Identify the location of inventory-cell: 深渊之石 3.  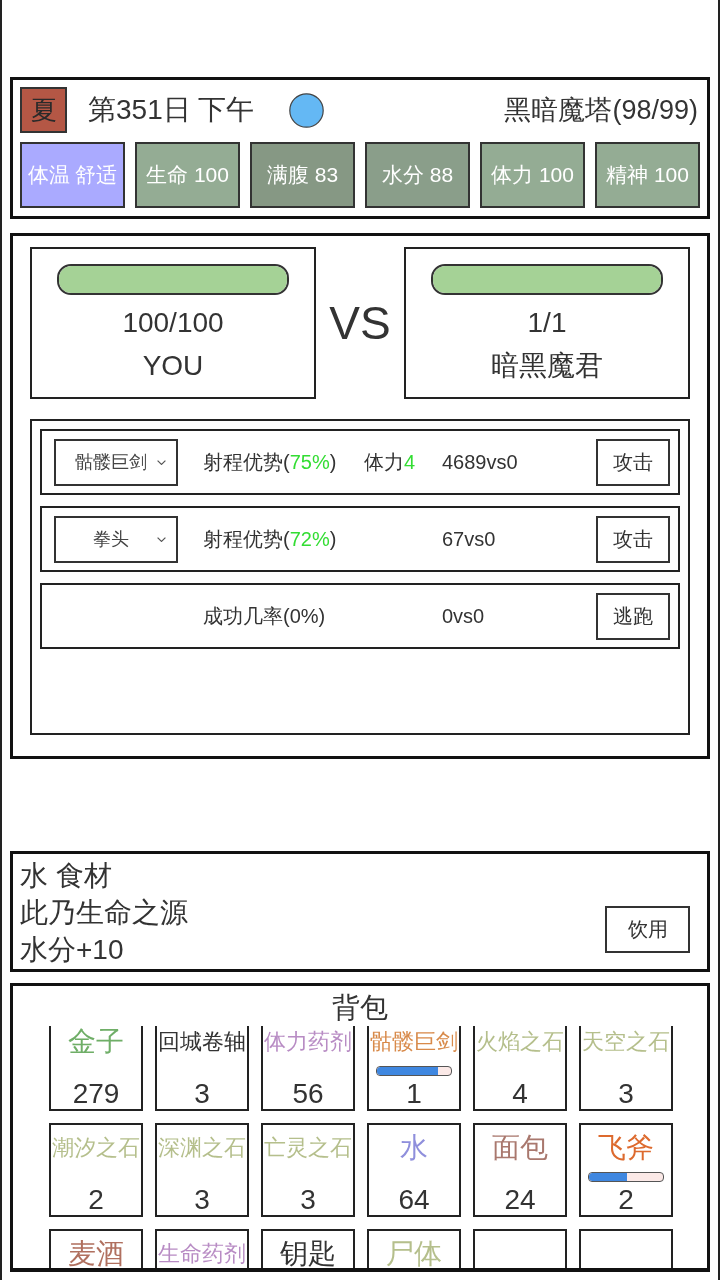
(202, 1170).